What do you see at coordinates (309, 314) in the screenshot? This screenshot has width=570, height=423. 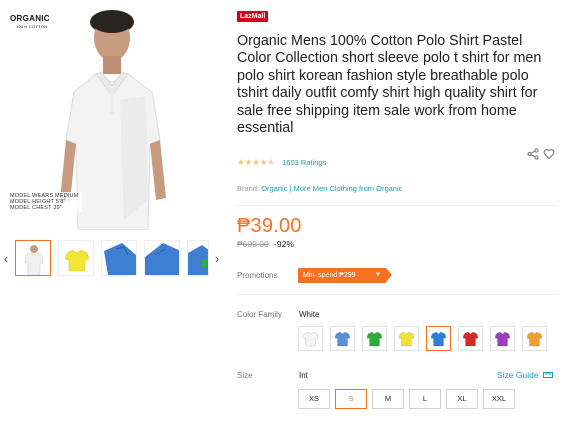 I see `selected-color-value: White` at bounding box center [309, 314].